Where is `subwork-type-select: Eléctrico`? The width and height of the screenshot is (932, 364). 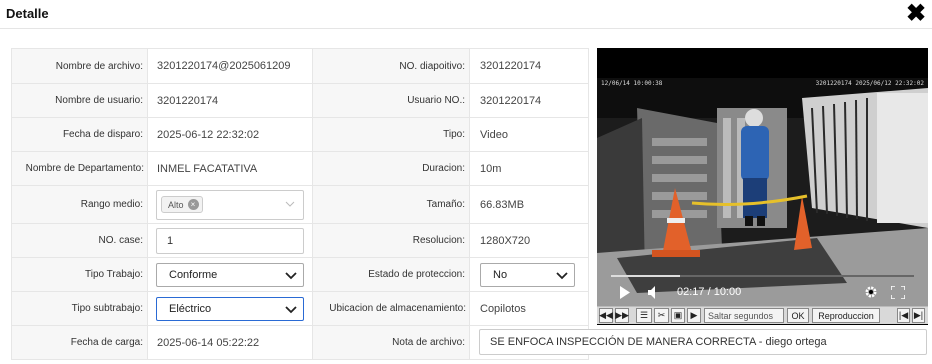 subwork-type-select: Eléctrico is located at coordinates (230, 308).